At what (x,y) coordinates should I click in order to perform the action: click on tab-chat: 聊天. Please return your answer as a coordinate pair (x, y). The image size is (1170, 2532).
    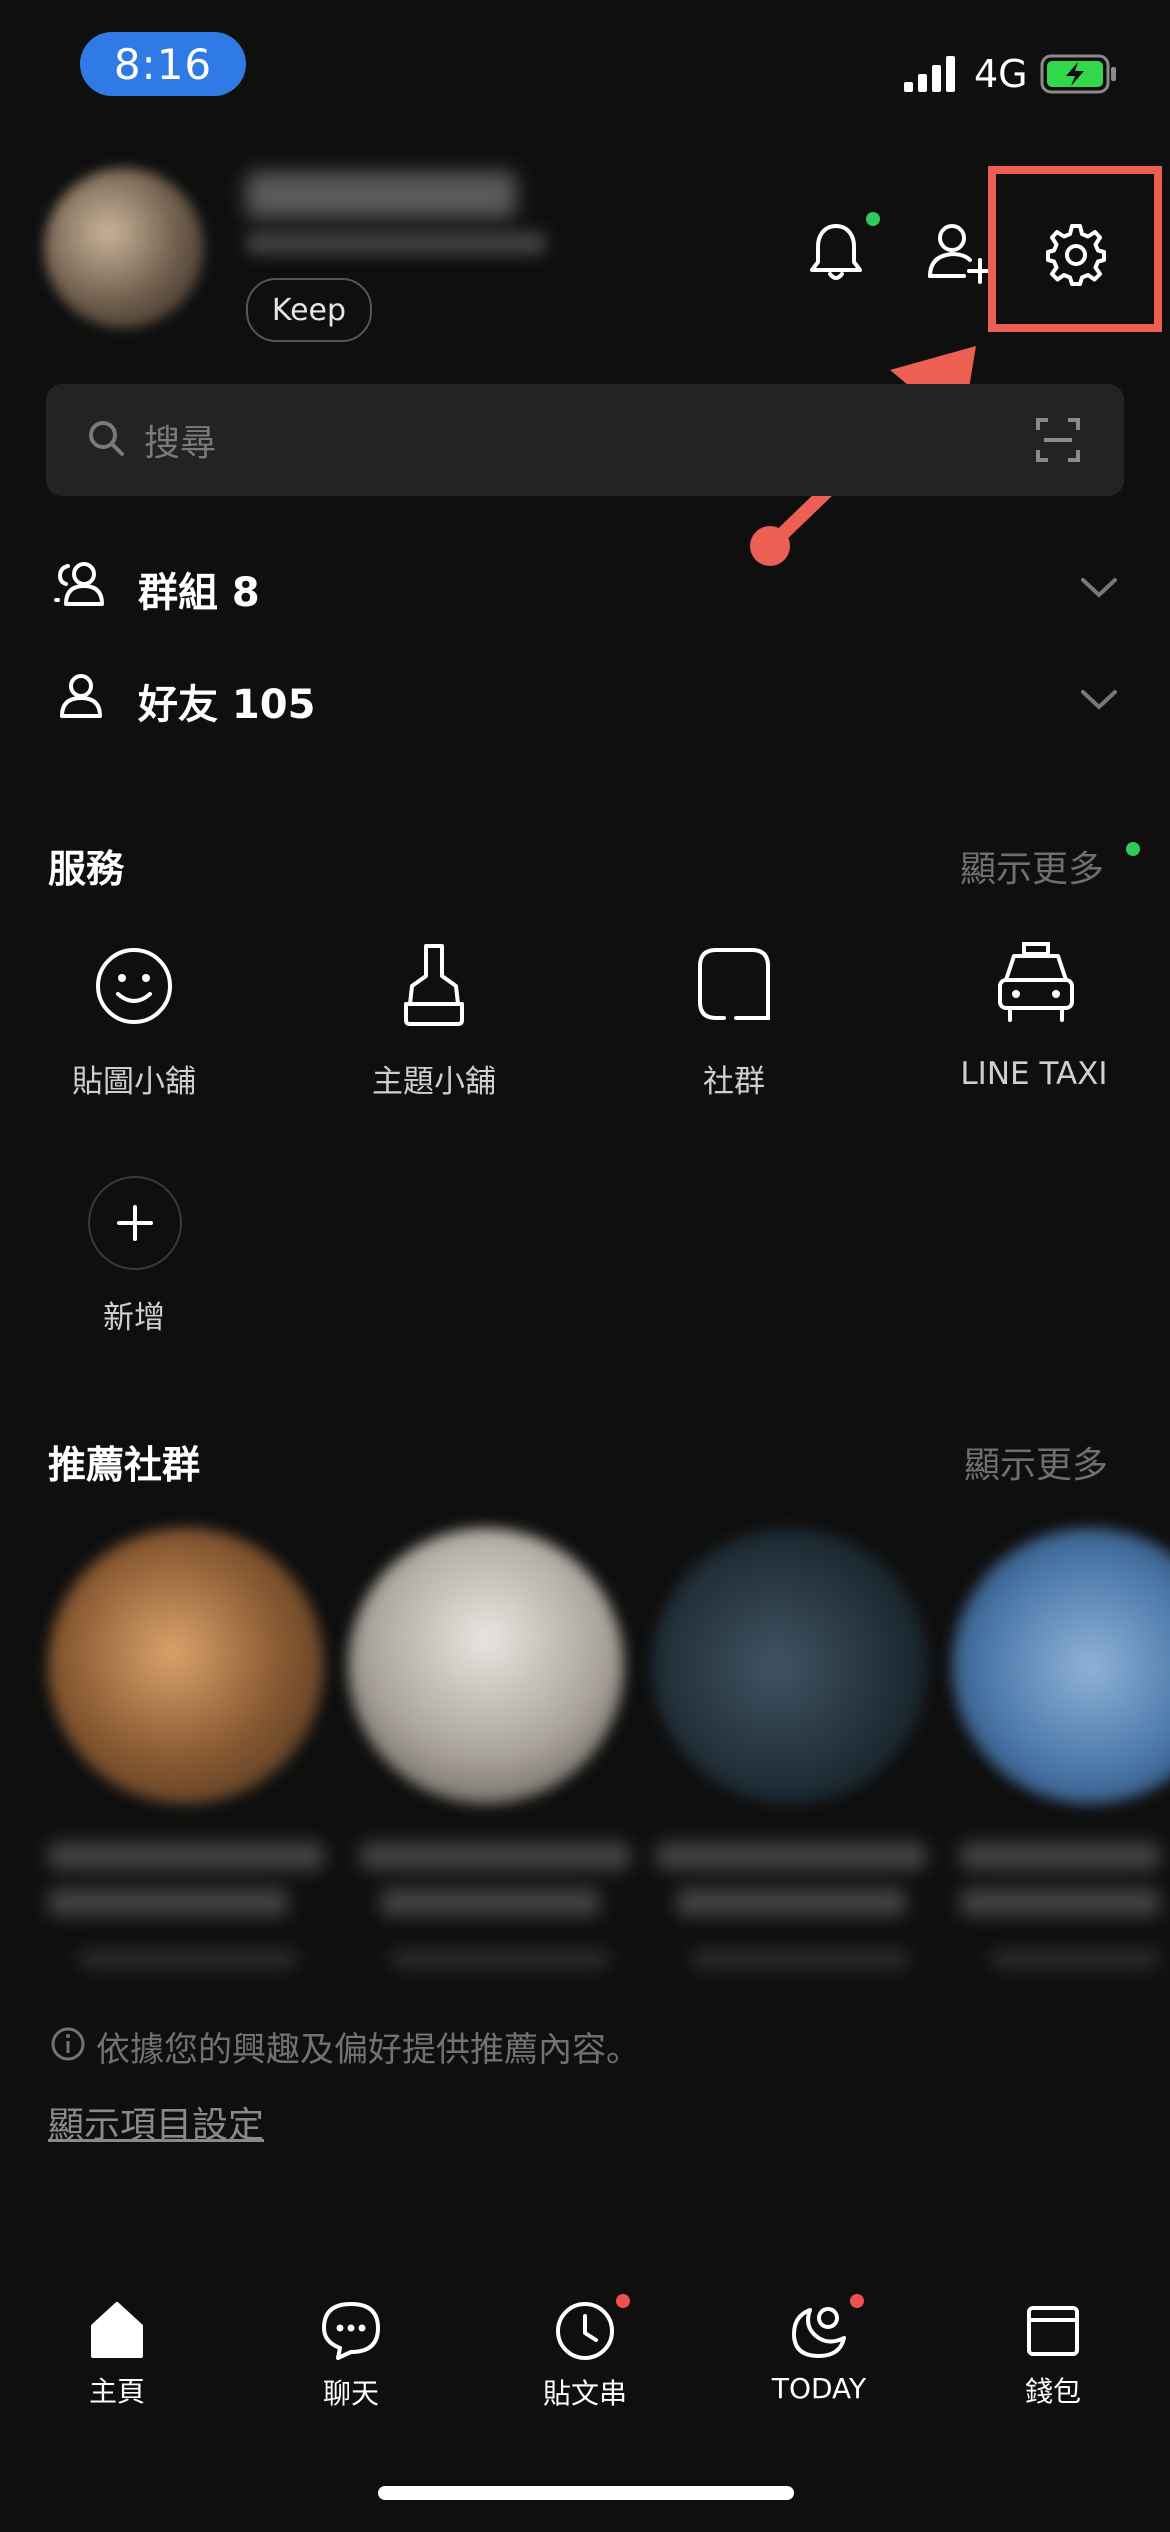
    Looking at the image, I should click on (351, 2356).